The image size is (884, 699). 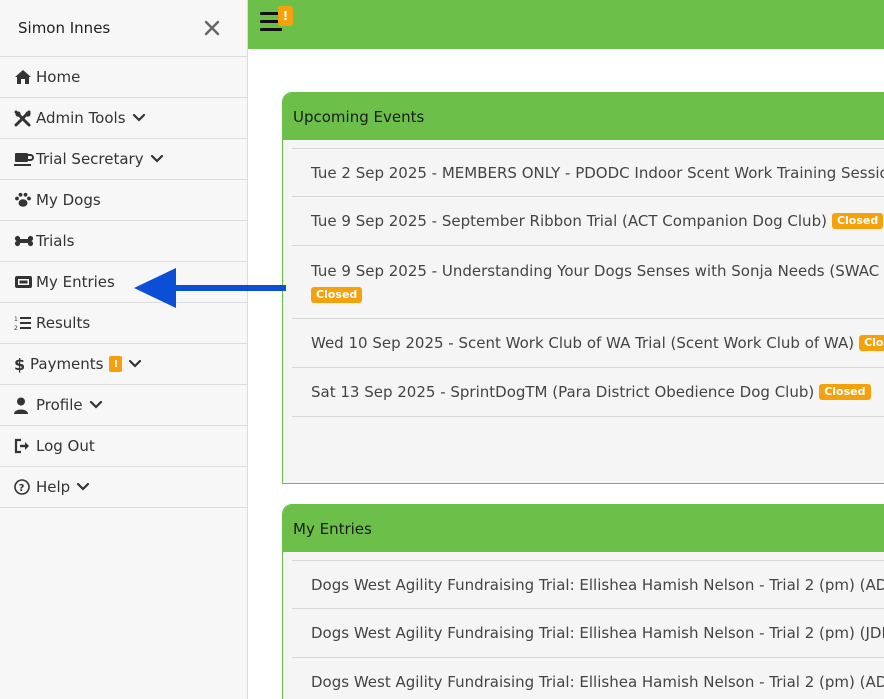 I want to click on sidebar-item-label: Help, so click(x=53, y=487).